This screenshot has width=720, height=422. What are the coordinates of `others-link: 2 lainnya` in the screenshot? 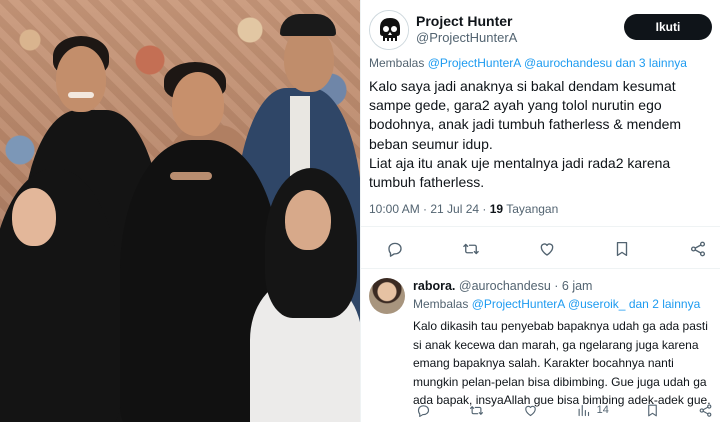 It's located at (676, 304).